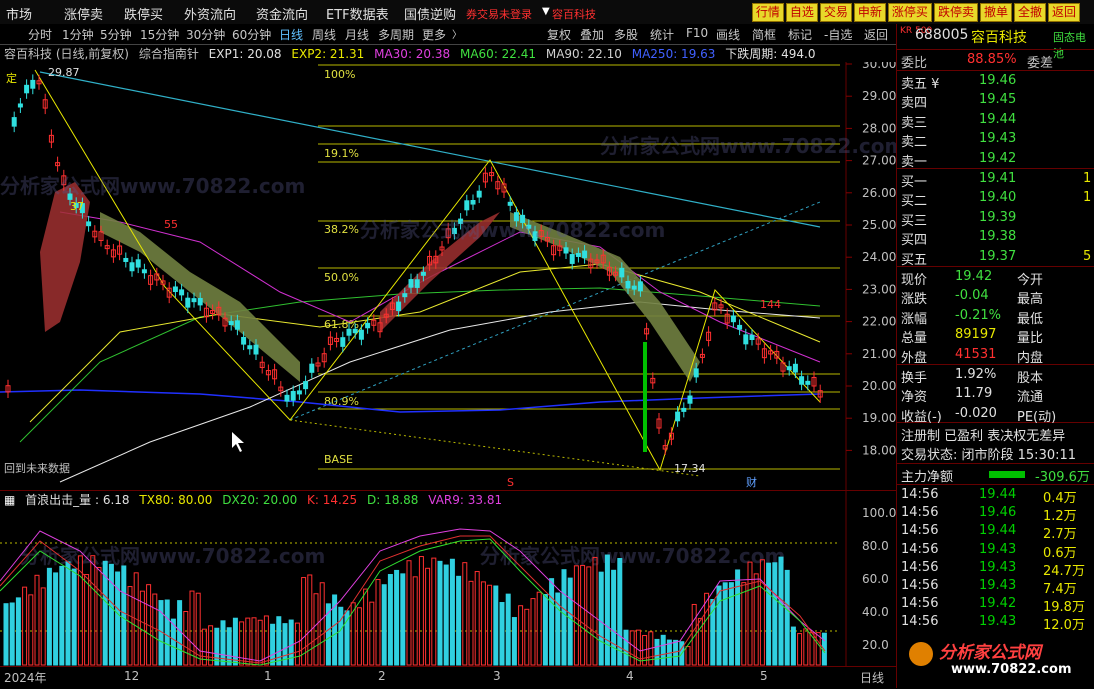  I want to click on cancel-order-button: 撤单, so click(995, 12).